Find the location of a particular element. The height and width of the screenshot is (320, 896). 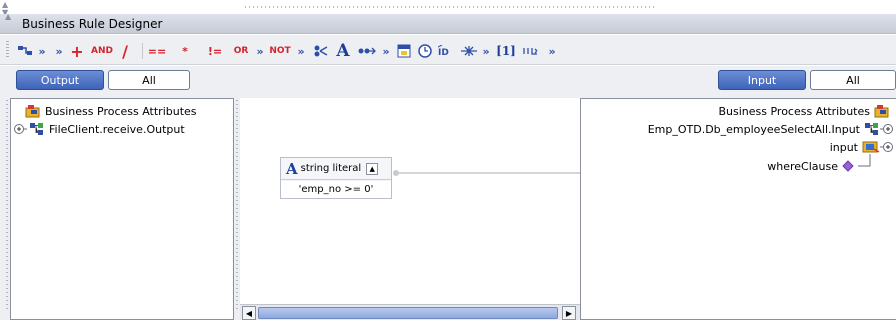

scroll-thumb is located at coordinates (408, 313).